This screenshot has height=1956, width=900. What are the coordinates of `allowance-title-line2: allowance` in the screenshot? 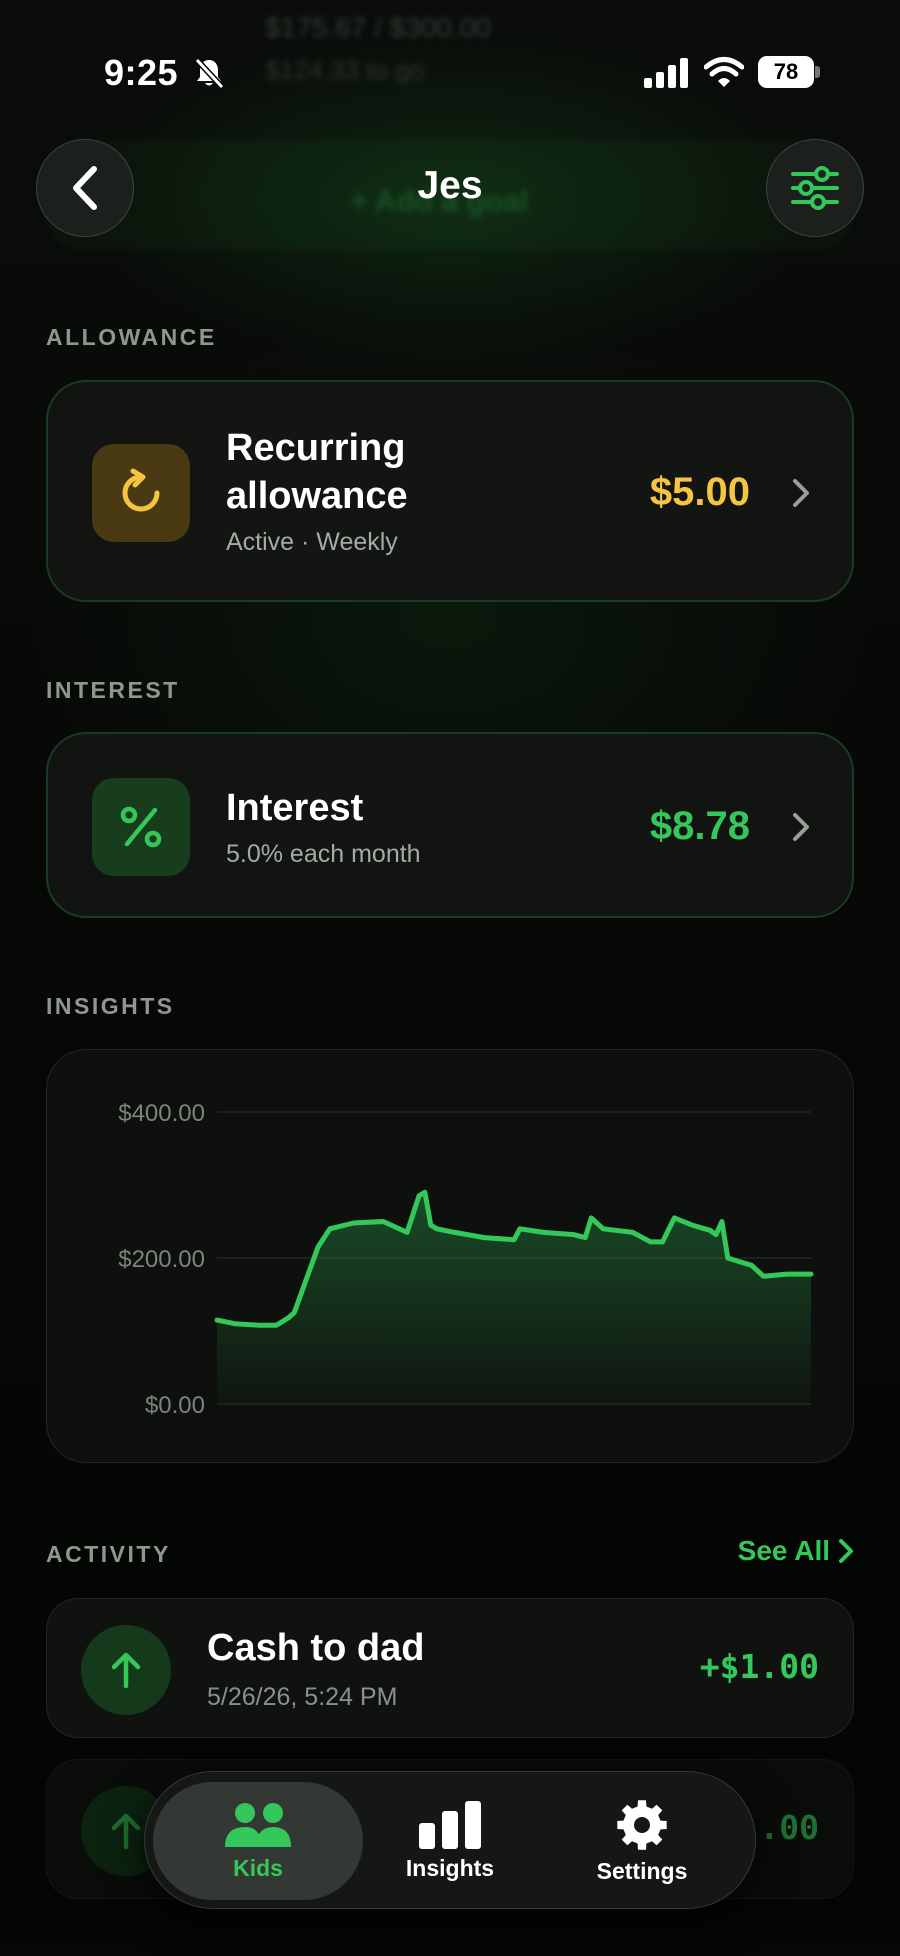 It's located at (317, 496).